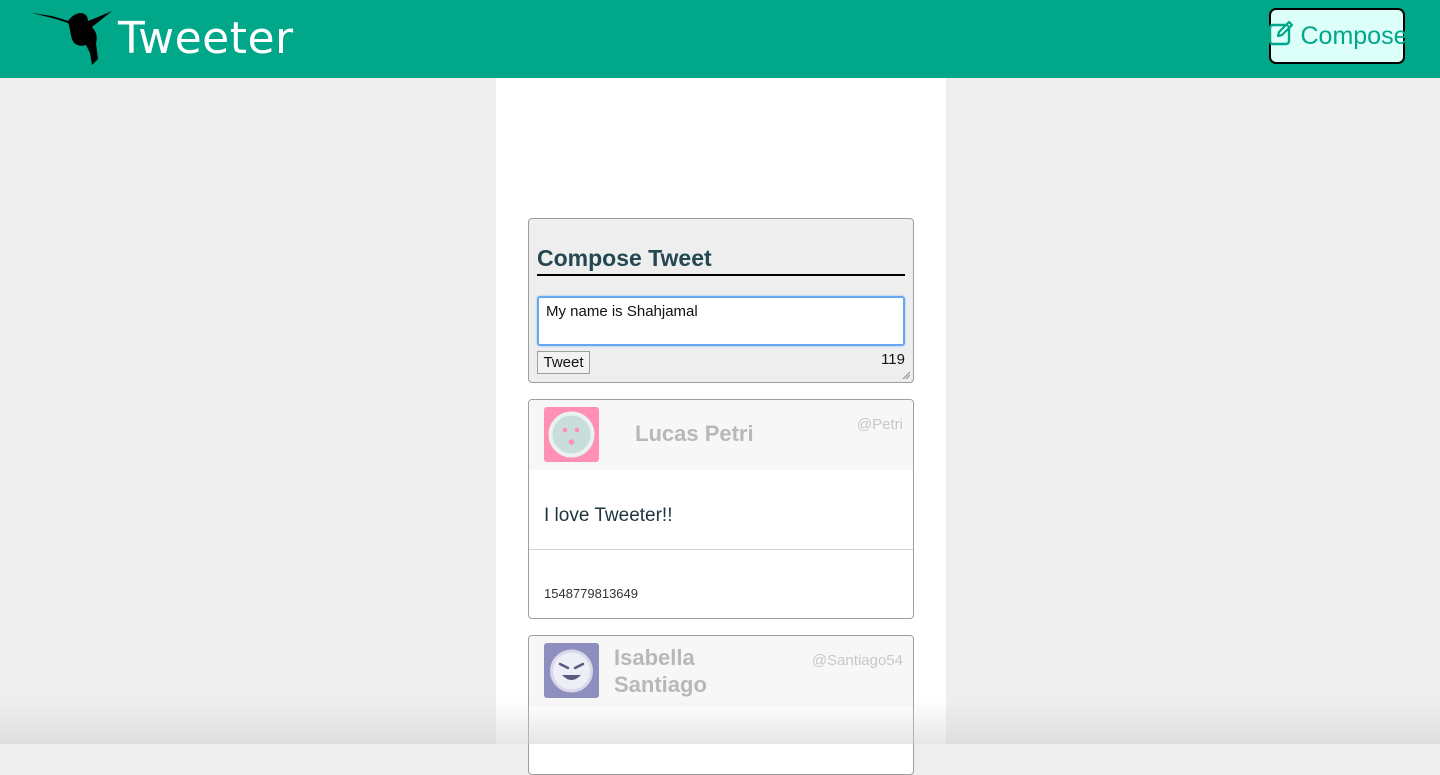  What do you see at coordinates (608, 515) in the screenshot?
I see `tweet-text: I love Tweeter!!` at bounding box center [608, 515].